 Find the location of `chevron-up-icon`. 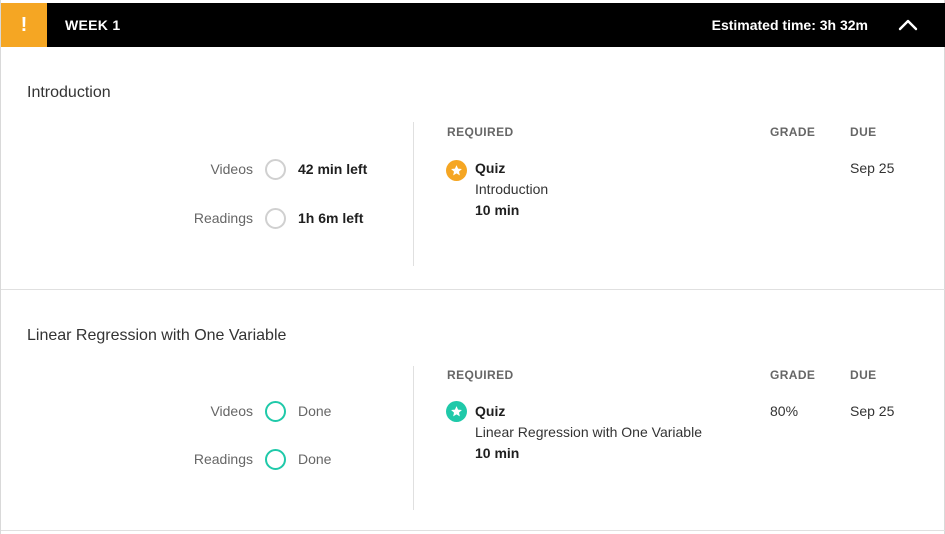

chevron-up-icon is located at coordinates (908, 25).